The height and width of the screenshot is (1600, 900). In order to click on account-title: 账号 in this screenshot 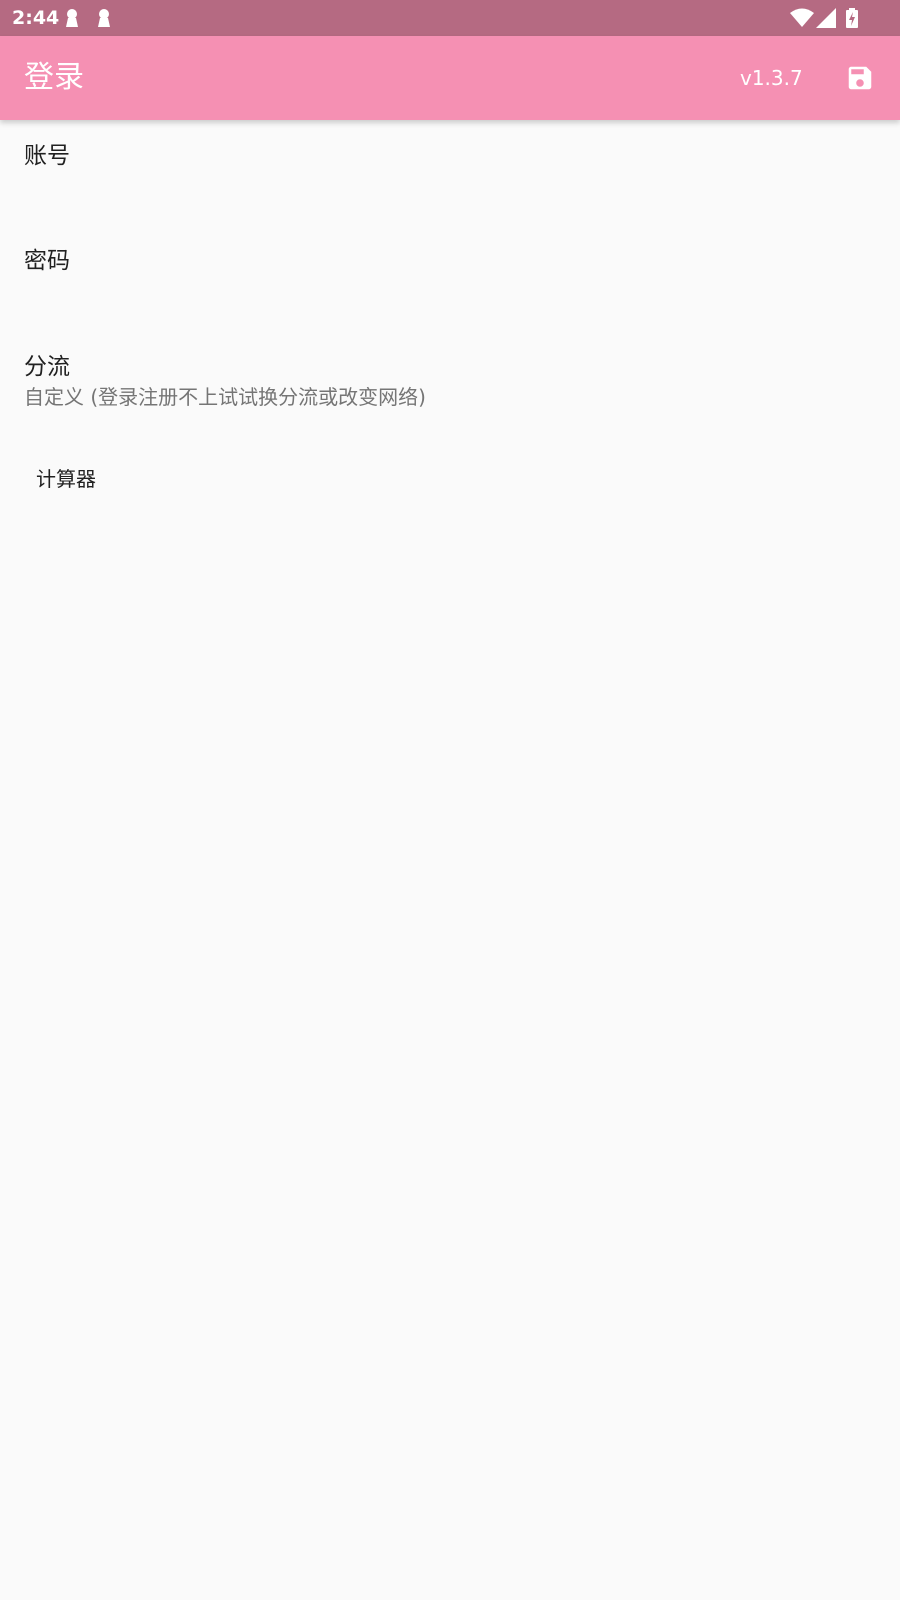, I will do `click(47, 156)`.